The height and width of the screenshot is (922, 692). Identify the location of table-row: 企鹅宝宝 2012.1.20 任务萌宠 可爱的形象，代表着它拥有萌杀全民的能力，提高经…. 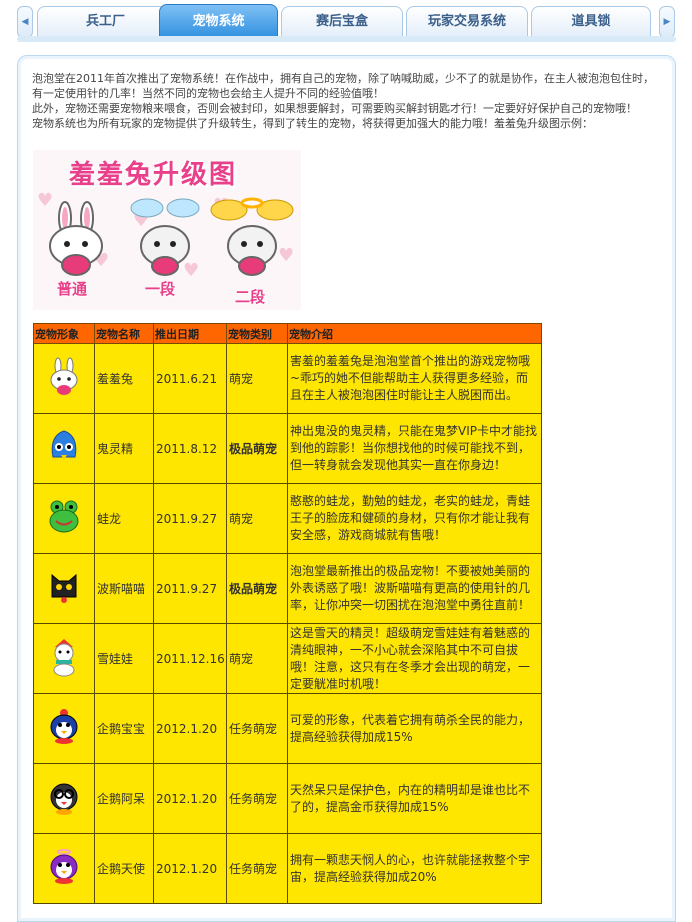
(287, 728).